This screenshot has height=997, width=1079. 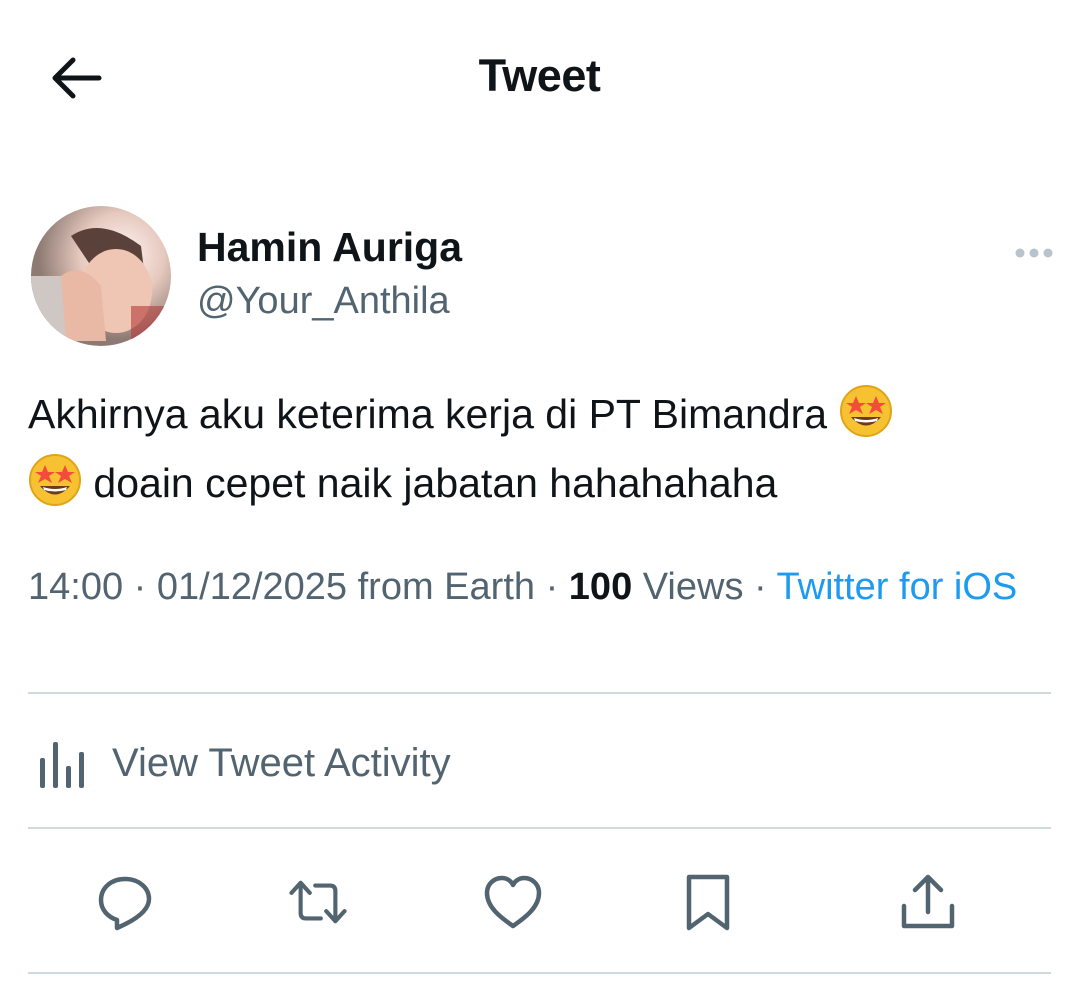 I want to click on tweet-source-link: Twitter for iOS, so click(x=897, y=587).